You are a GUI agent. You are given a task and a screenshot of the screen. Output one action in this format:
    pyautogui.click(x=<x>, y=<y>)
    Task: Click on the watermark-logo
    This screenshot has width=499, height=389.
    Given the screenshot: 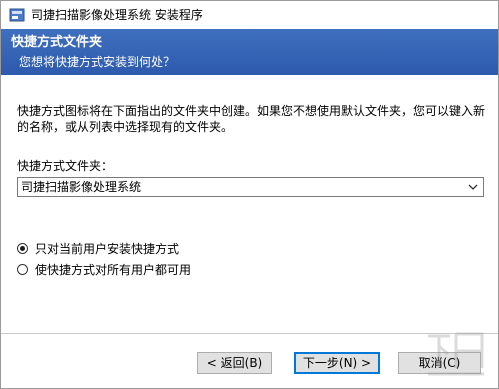 What is the action you would take?
    pyautogui.click(x=456, y=354)
    